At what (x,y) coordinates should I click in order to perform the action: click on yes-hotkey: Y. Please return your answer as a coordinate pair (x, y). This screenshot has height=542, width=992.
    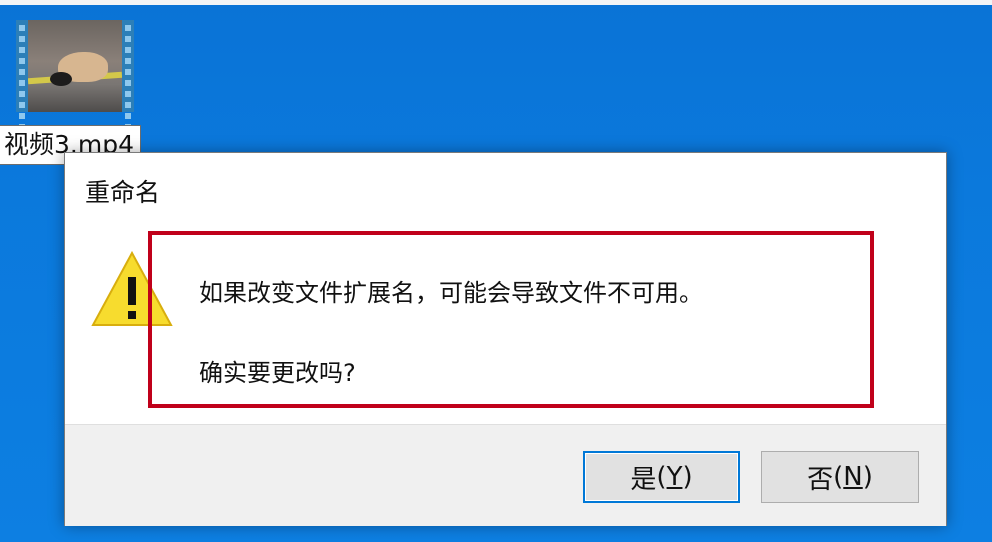
    Looking at the image, I should click on (674, 477).